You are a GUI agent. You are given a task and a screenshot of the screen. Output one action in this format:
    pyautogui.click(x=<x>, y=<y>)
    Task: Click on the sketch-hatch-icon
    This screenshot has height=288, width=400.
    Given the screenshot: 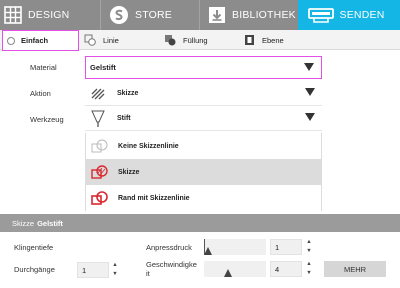 What is the action you would take?
    pyautogui.click(x=98, y=93)
    